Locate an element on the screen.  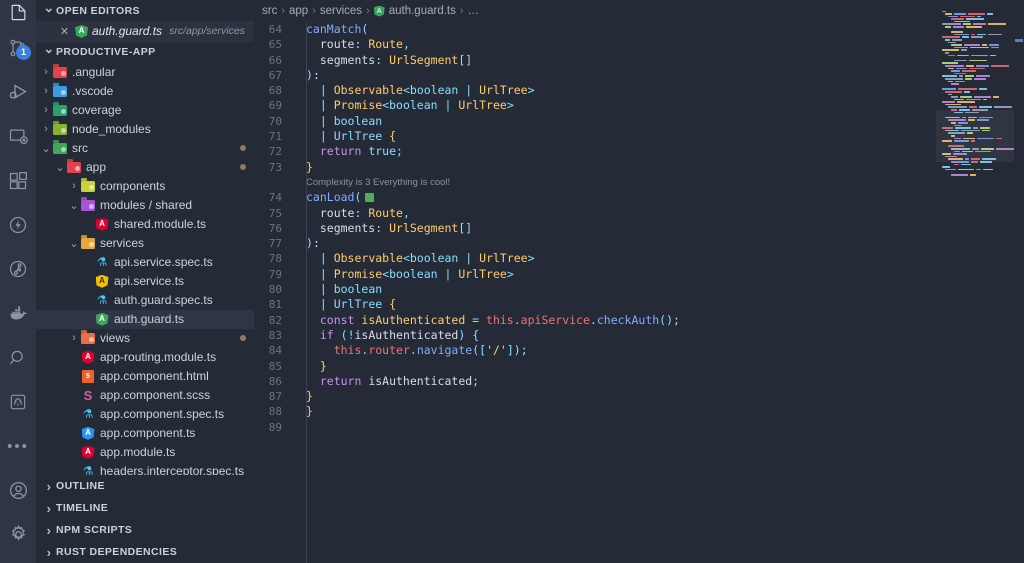
rust-dependencies-section-header: RUST DEPENDENCIES is located at coordinates (145, 552).